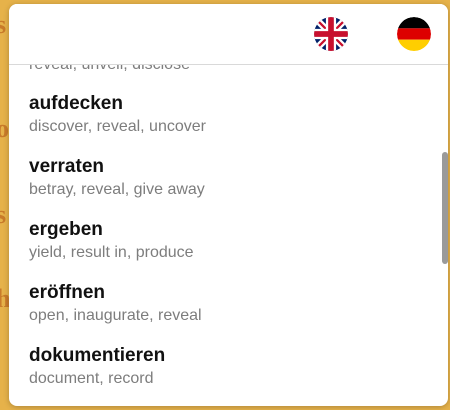 Image resolution: width=450 pixels, height=410 pixels. I want to click on germany-flag-icon, so click(414, 34).